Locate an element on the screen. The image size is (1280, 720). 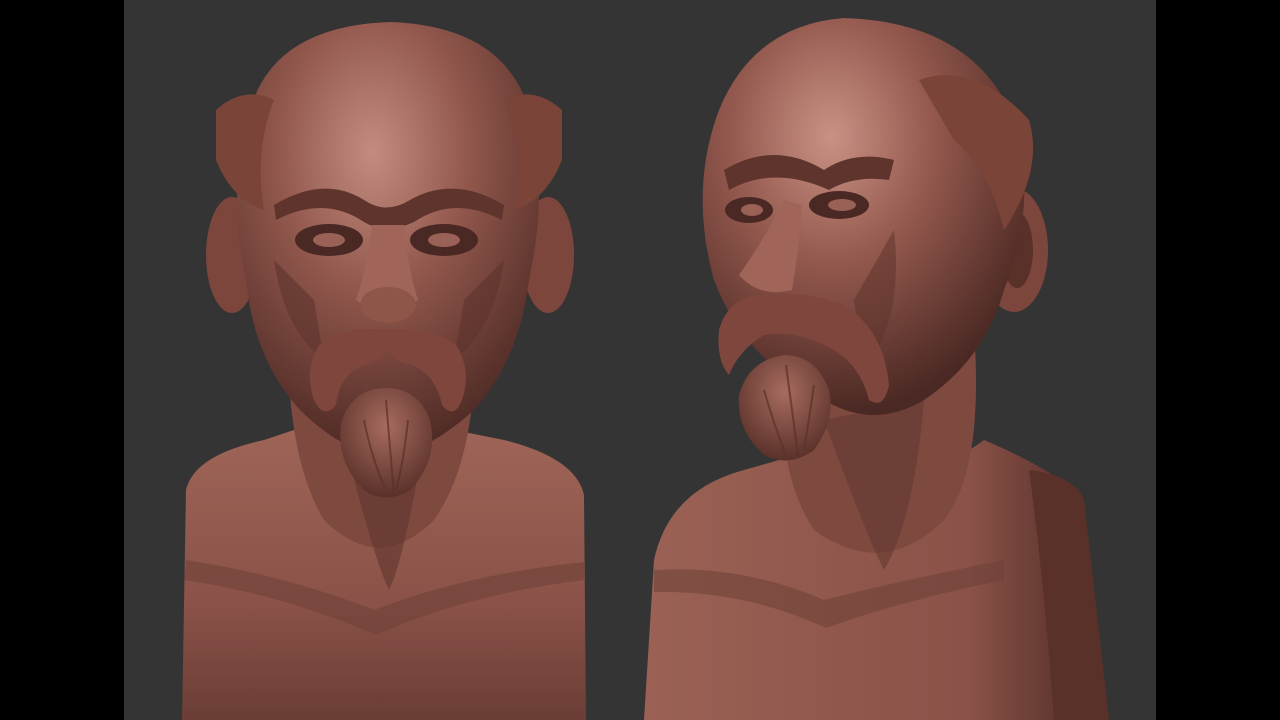
side-beard is located at coordinates (784, 408).